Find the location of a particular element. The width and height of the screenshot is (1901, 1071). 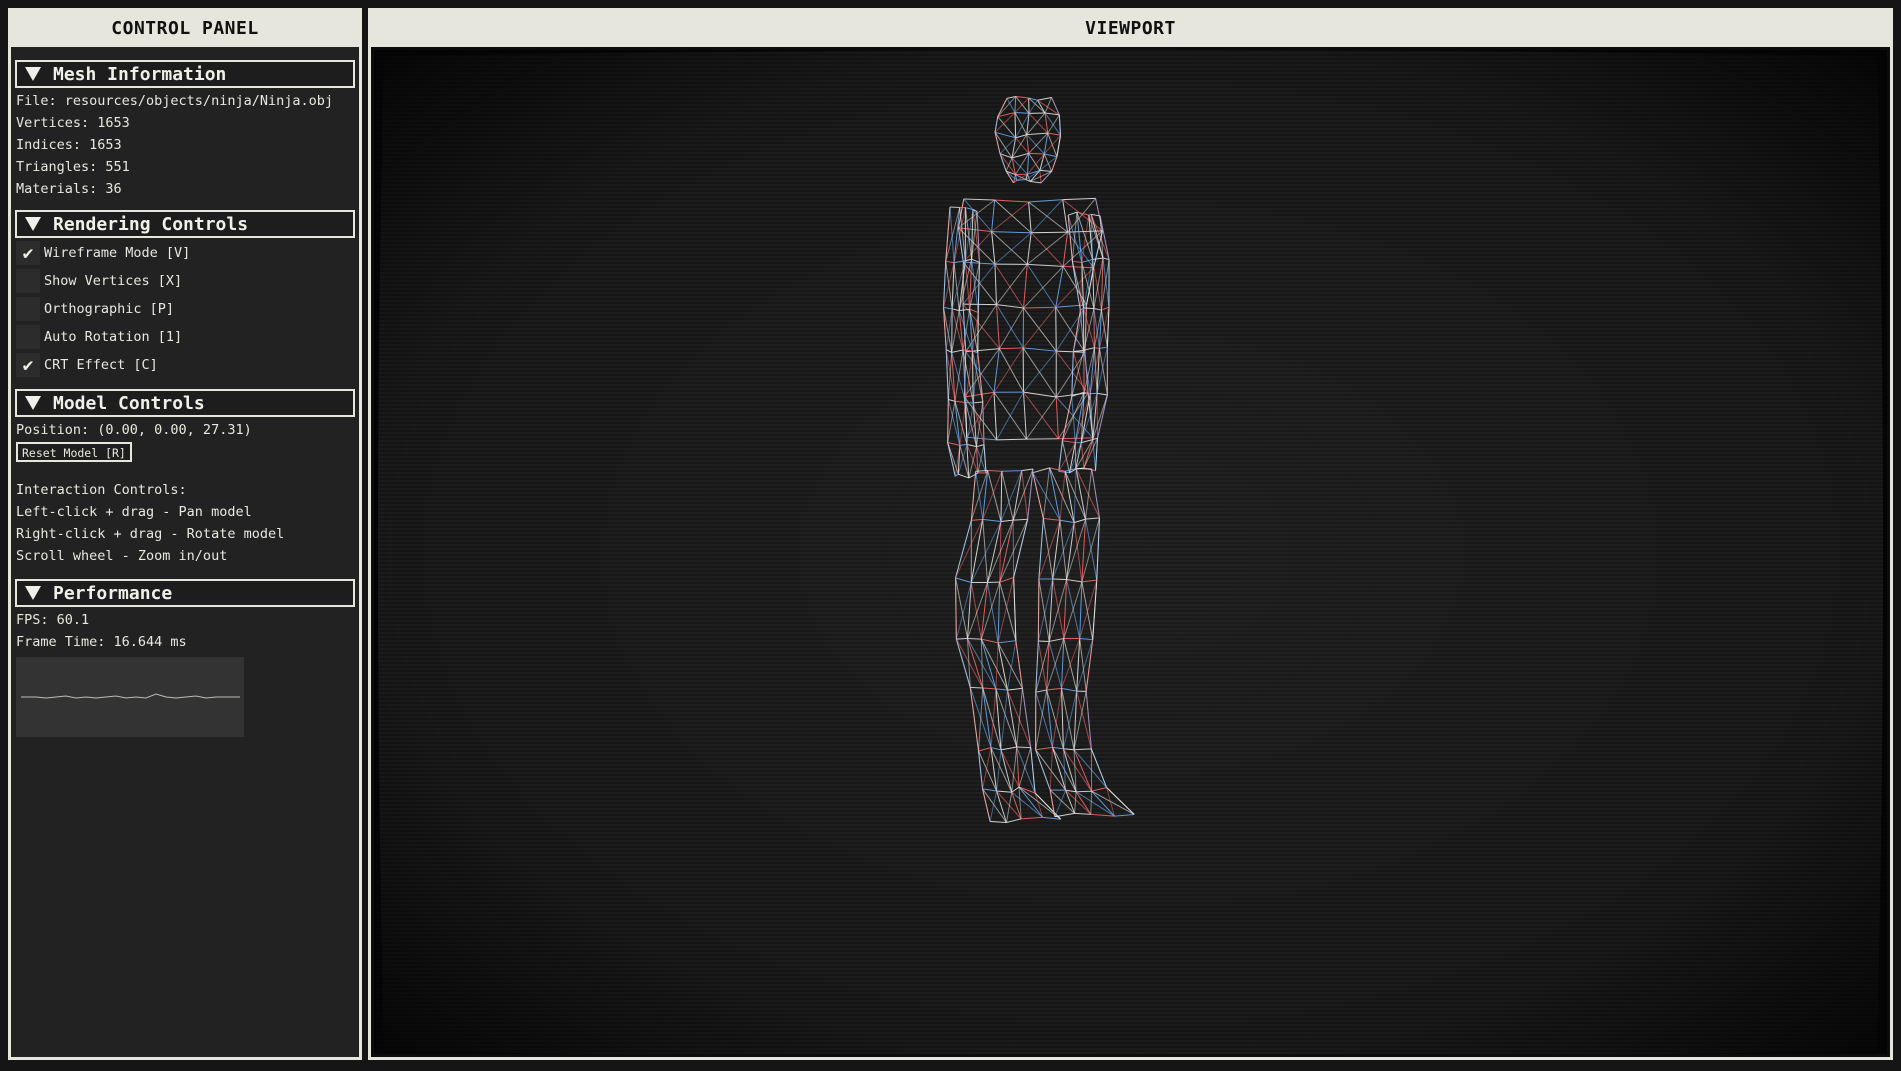

interaction-pan-text: Left-click + drag - Pan model is located at coordinates (134, 512).